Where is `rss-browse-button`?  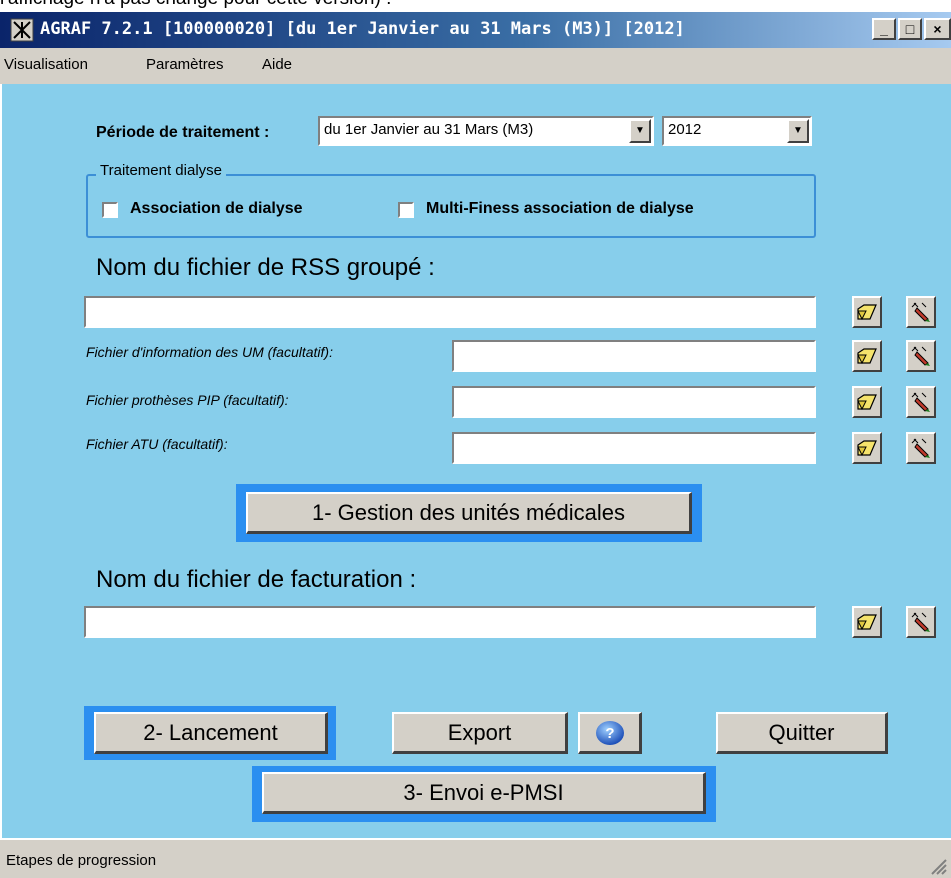
rss-browse-button is located at coordinates (867, 312).